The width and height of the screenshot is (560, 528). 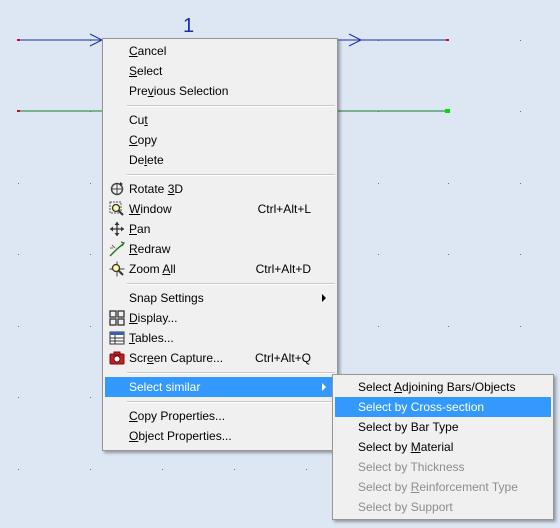 What do you see at coordinates (220, 140) in the screenshot?
I see `menu-item-copy: Copy` at bounding box center [220, 140].